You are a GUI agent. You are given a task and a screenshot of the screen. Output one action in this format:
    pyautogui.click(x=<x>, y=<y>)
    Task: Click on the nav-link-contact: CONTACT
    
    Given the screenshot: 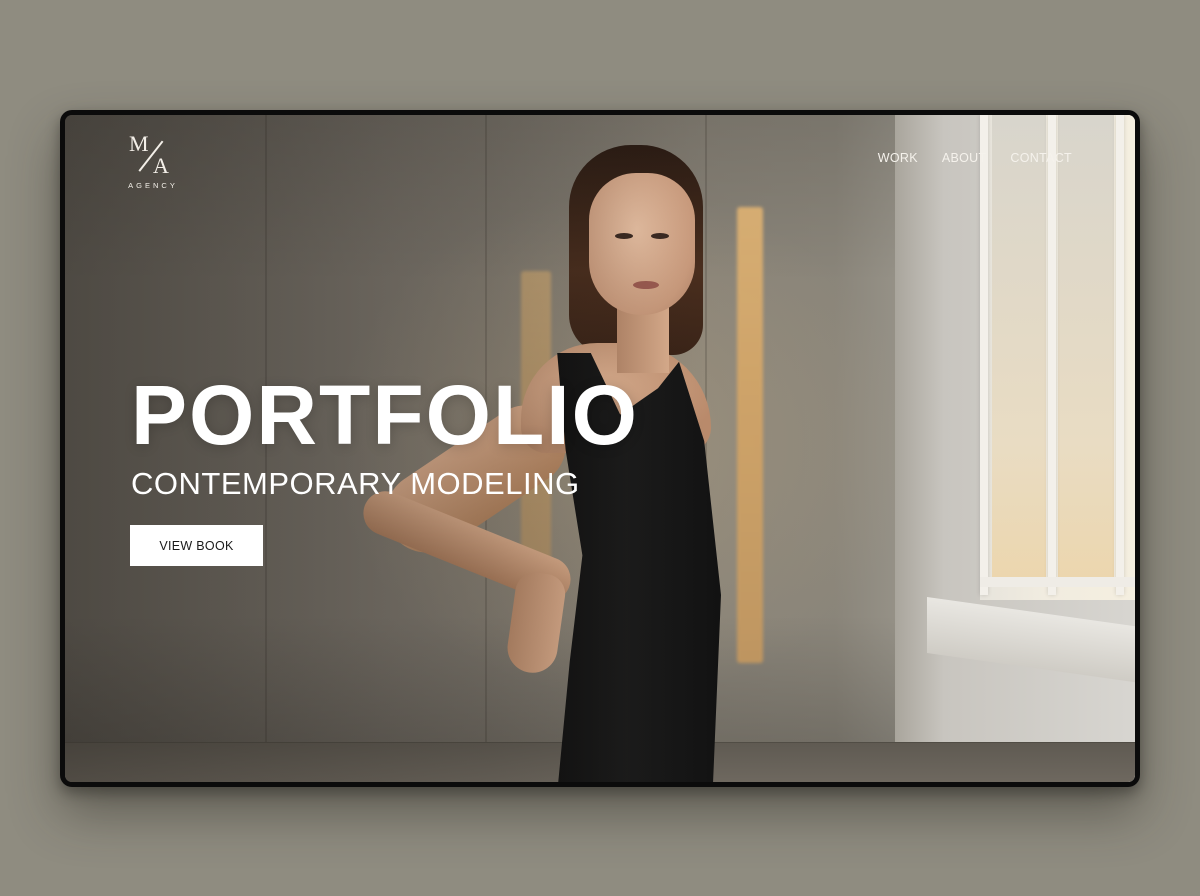 What is the action you would take?
    pyautogui.click(x=1041, y=158)
    